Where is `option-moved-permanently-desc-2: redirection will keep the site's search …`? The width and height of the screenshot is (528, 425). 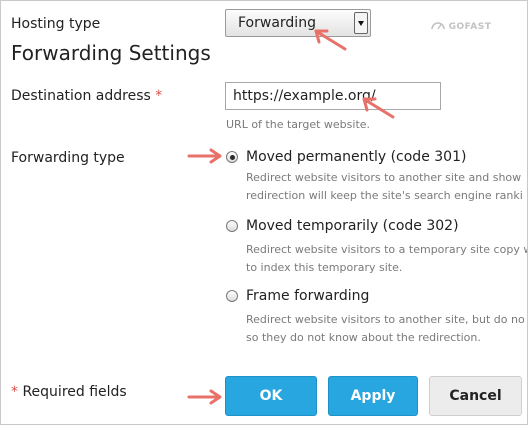 option-moved-permanently-desc-2: redirection will keep the site's search … is located at coordinates (384, 195).